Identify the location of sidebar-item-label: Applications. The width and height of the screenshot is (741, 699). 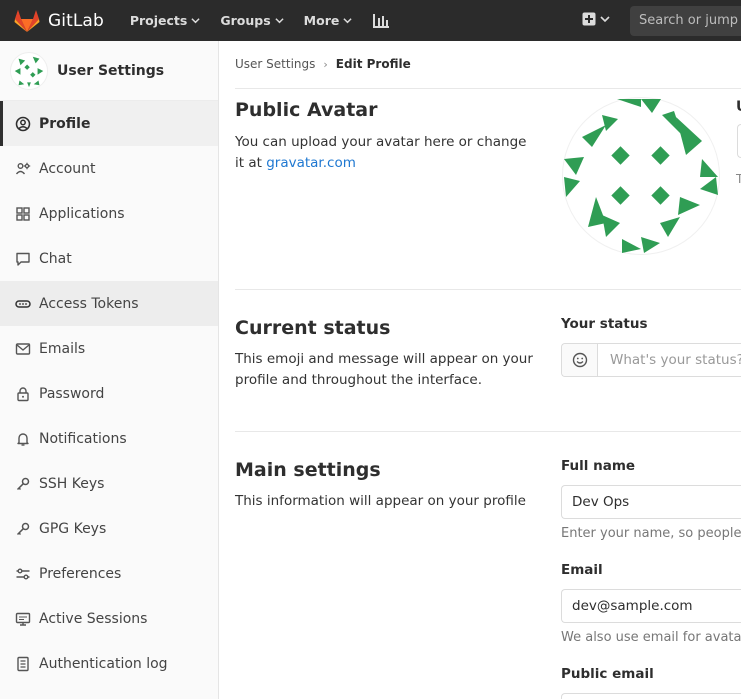
(82, 213).